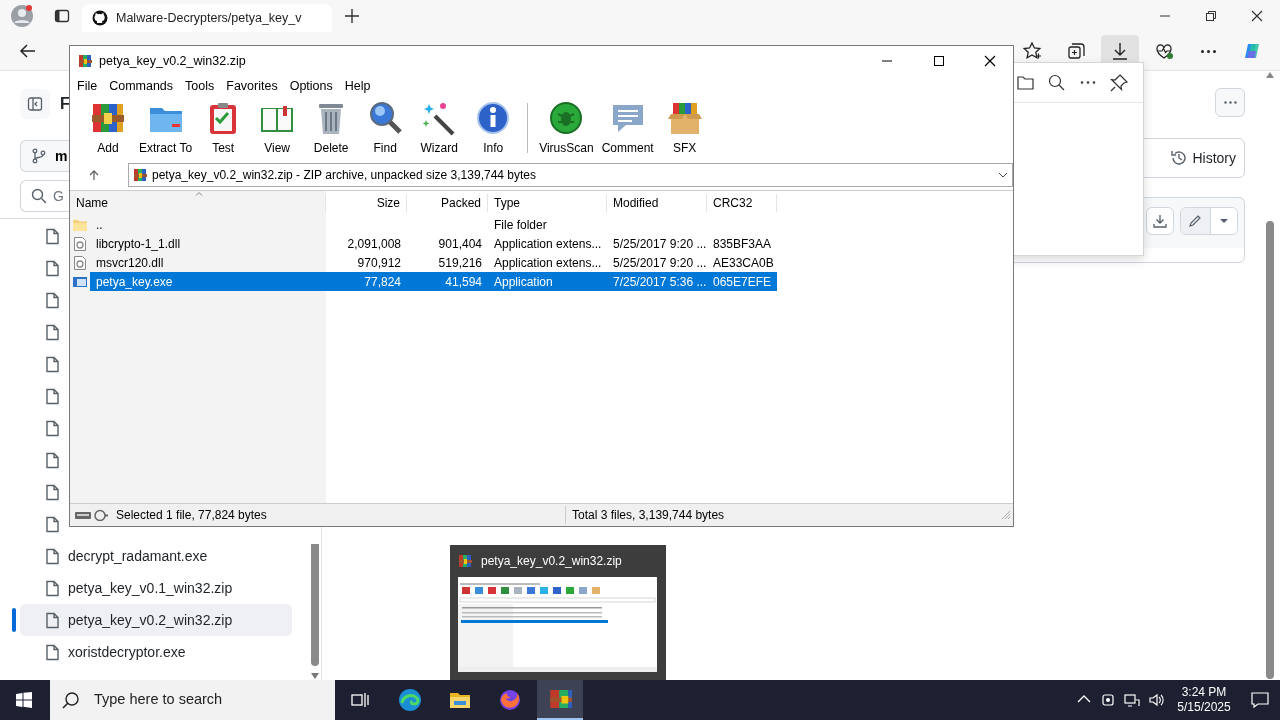 The width and height of the screenshot is (1280, 720). I want to click on firefox-app-icon, so click(510, 700).